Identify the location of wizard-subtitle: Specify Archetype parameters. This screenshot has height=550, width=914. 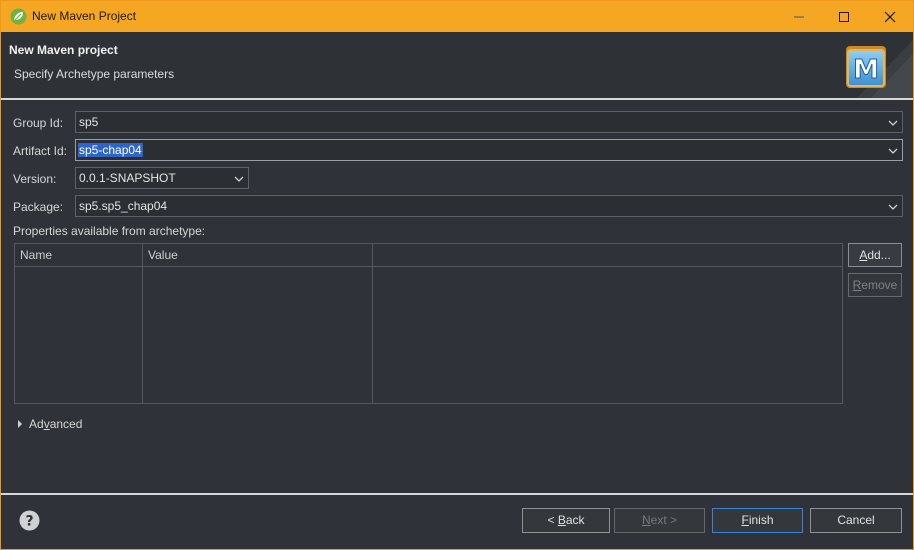
(94, 74).